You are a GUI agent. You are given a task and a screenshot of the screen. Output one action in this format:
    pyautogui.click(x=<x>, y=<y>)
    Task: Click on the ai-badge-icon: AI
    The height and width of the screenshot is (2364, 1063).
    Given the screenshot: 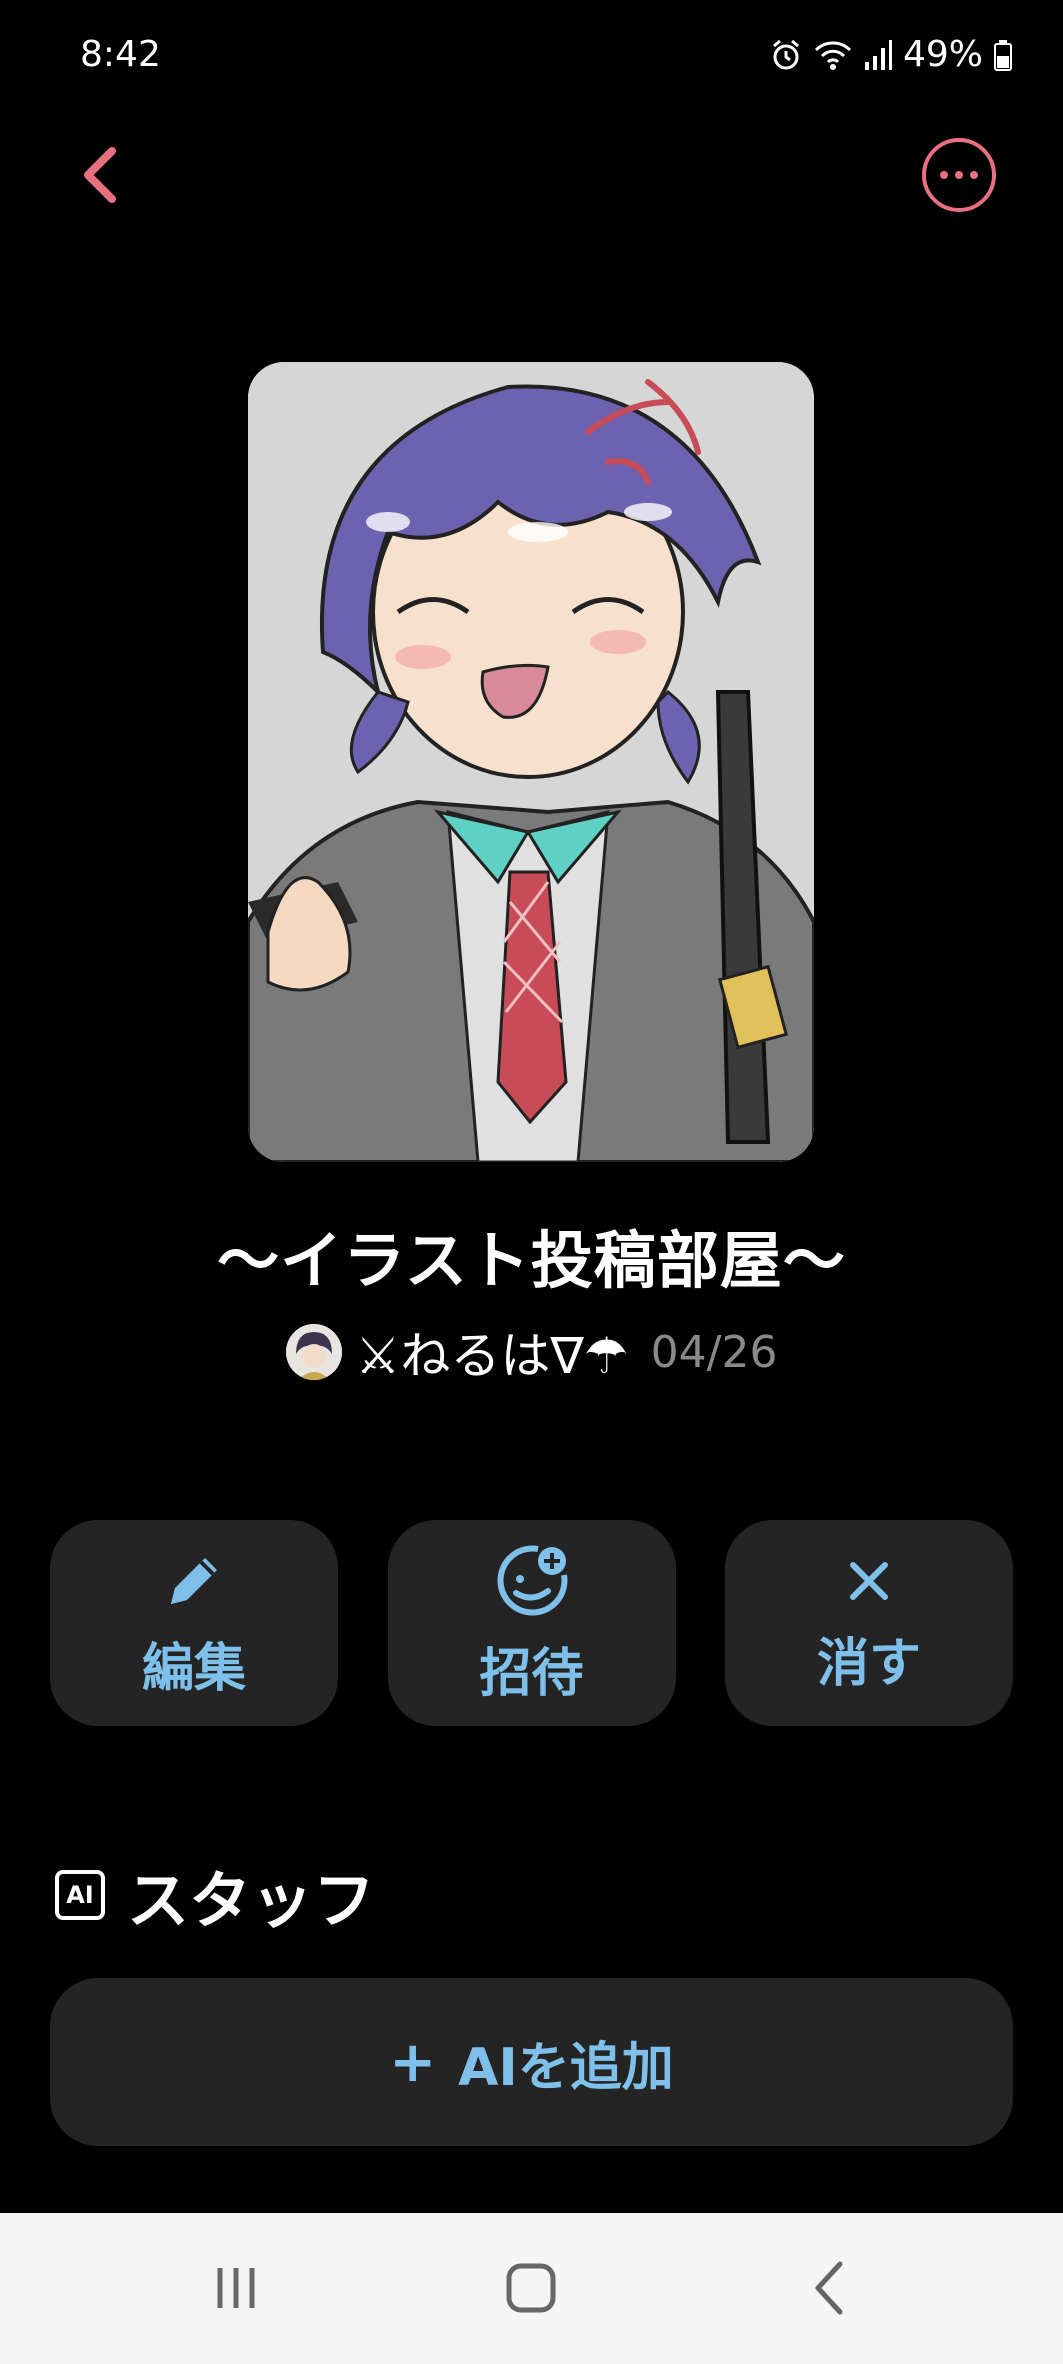 What is the action you would take?
    pyautogui.click(x=80, y=1895)
    